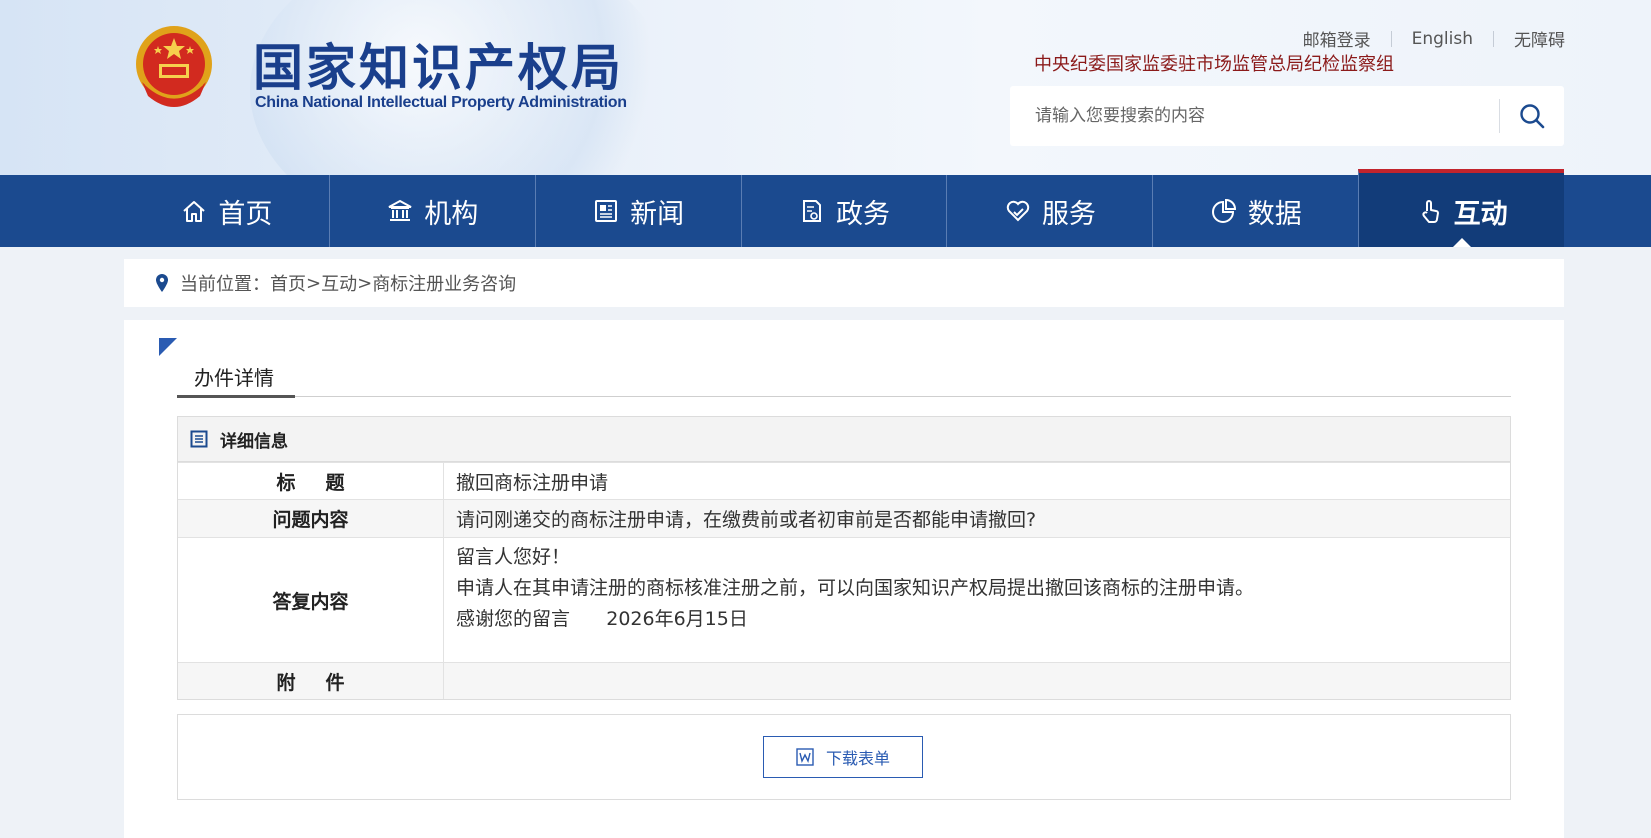  What do you see at coordinates (977, 681) in the screenshot?
I see `row-value-attachment` at bounding box center [977, 681].